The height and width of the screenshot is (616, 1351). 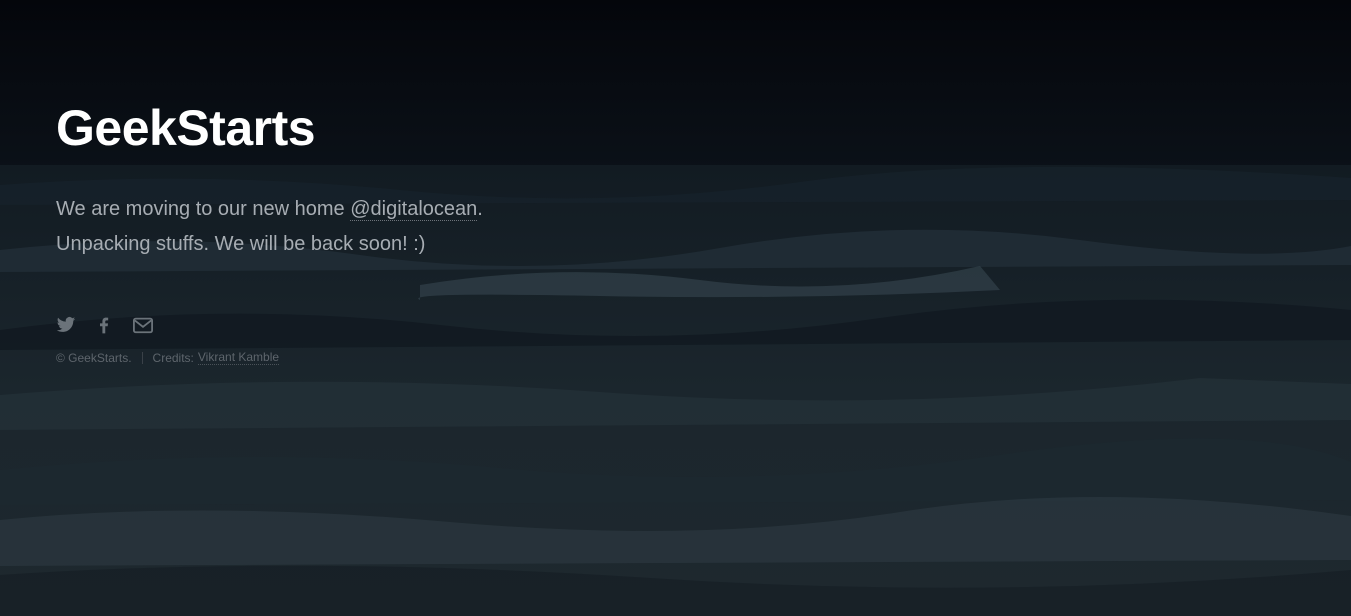 I want to click on twitter-icon-glyph, so click(x=66, y=324).